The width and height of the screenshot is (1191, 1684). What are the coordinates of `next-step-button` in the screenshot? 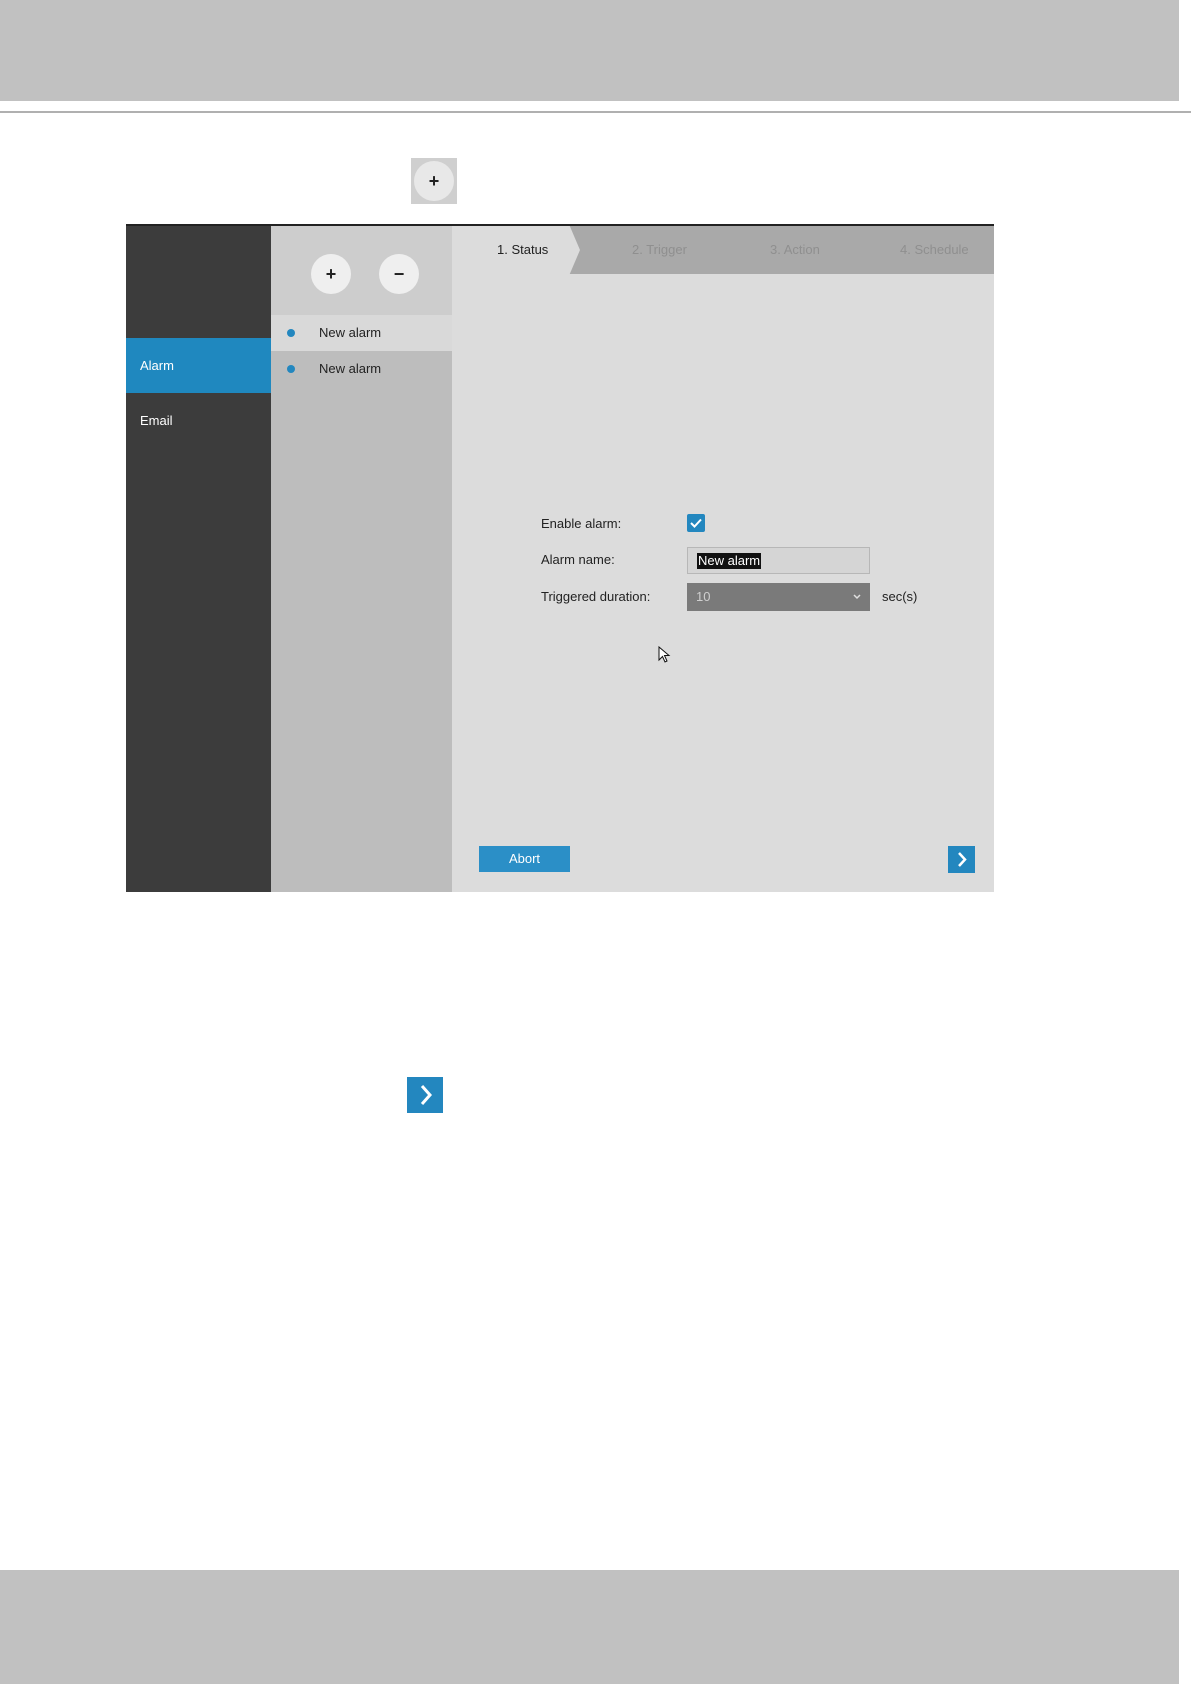 It's located at (961, 859).